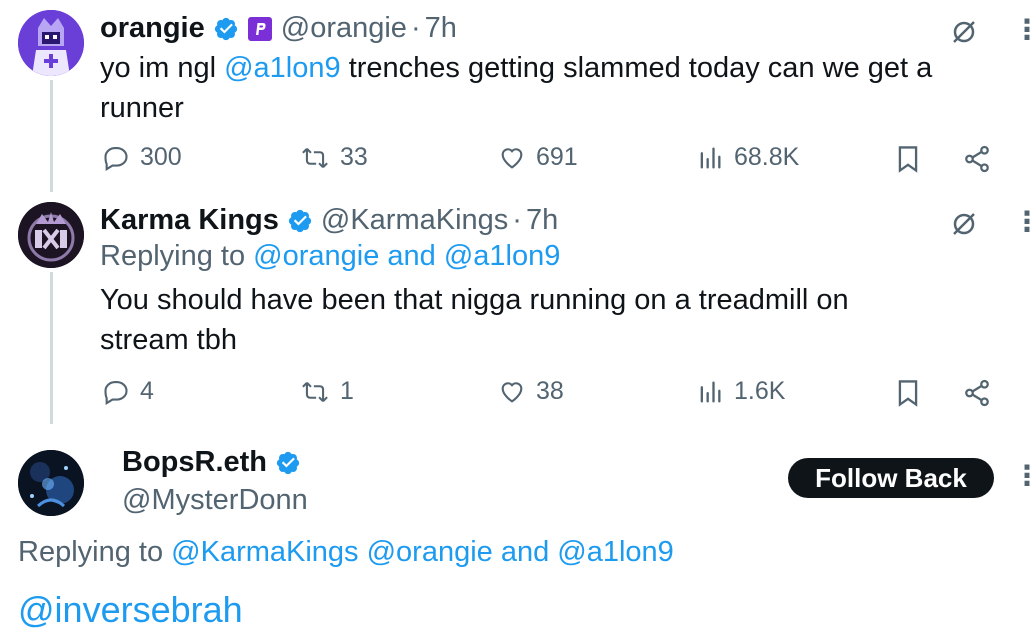  I want to click on user-handle: @MysterDonn, so click(215, 500).